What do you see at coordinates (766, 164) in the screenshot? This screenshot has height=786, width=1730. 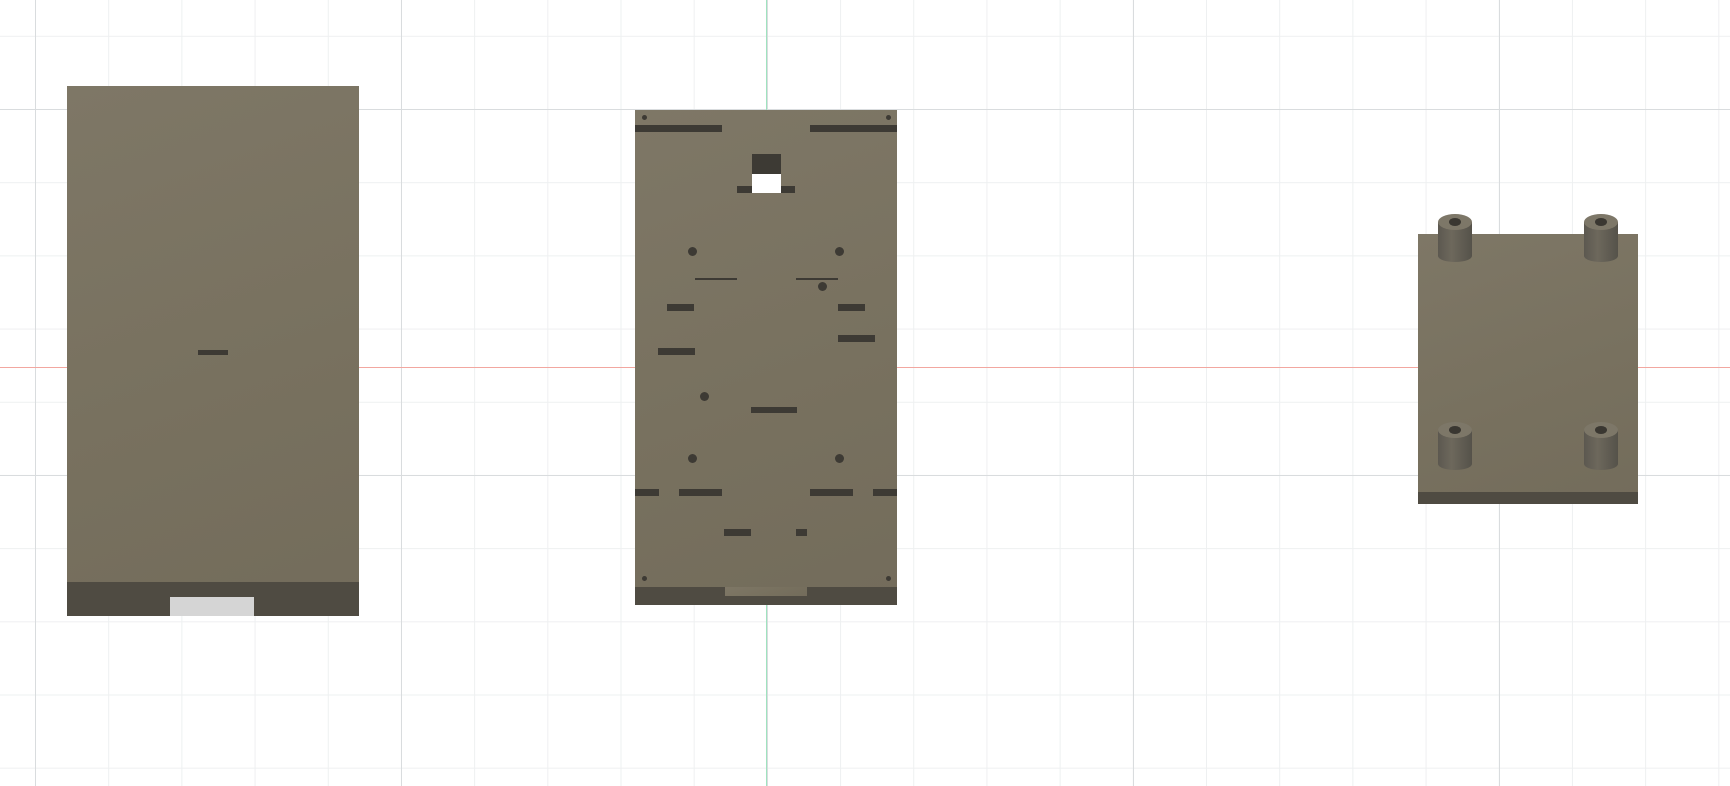 I see `connector-block` at bounding box center [766, 164].